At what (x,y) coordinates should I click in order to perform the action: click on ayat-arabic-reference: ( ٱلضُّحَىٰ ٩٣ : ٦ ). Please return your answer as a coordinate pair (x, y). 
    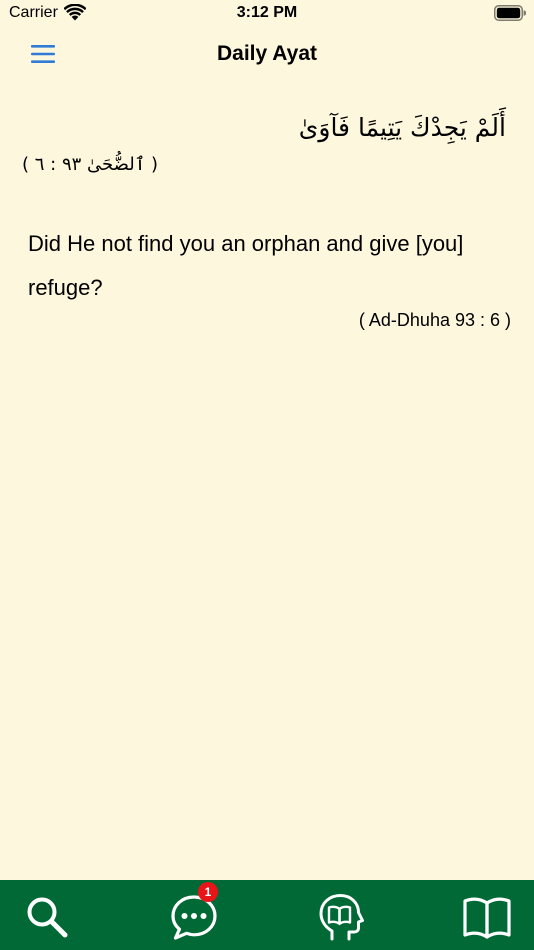
    Looking at the image, I should click on (90, 164).